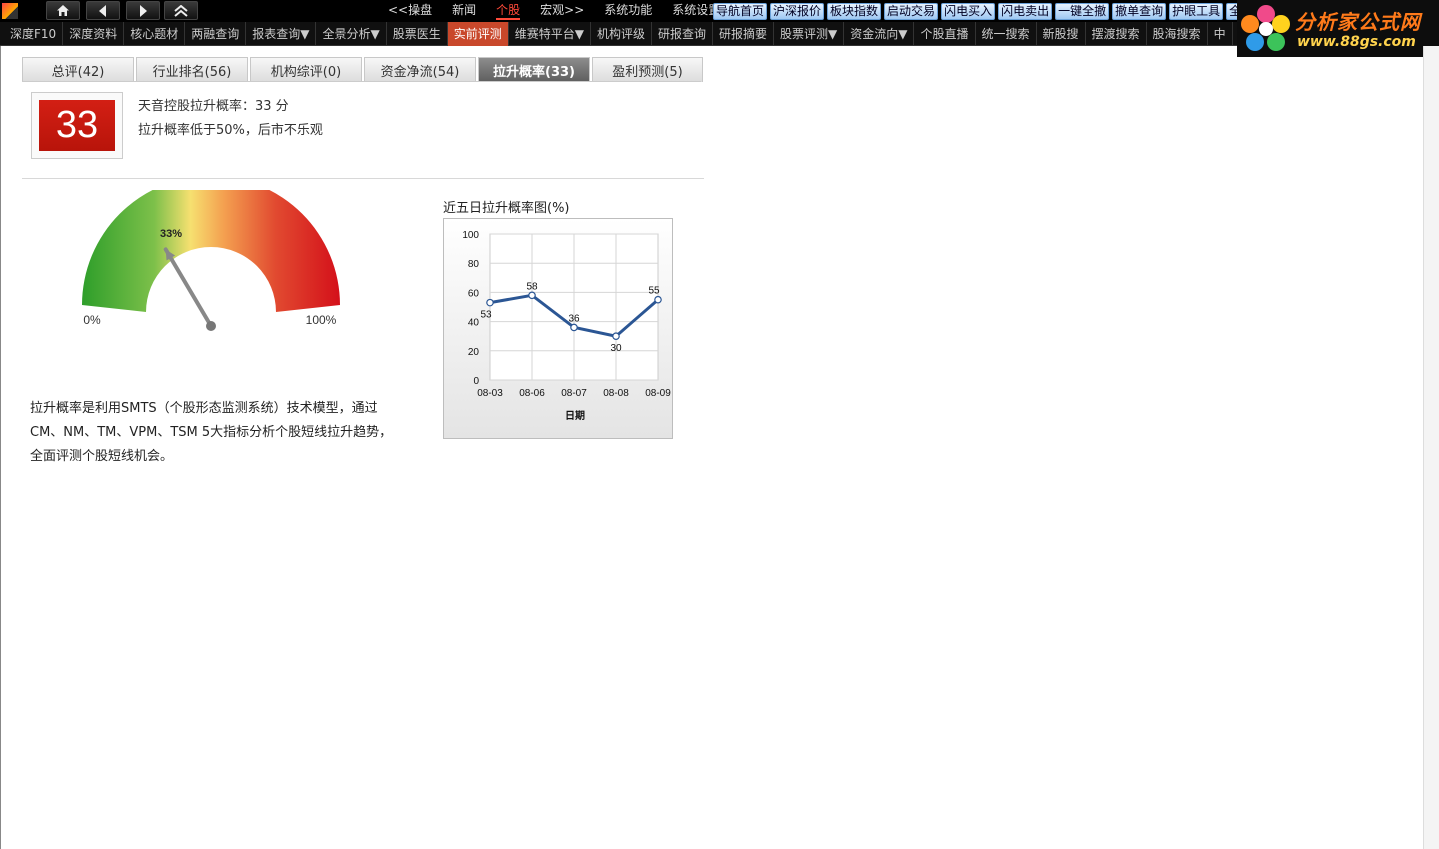  Describe the element at coordinates (1061, 34) in the screenshot. I see `sec-menu-item: 新股搜` at that location.